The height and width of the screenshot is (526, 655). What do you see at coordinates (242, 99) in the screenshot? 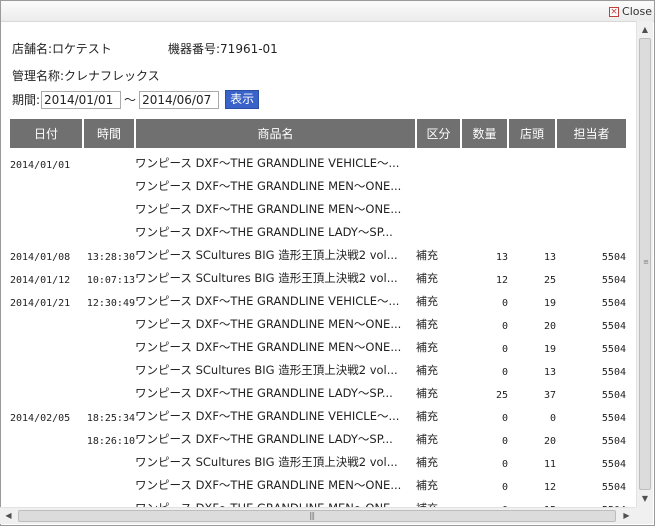
I see `show-button: 表示` at bounding box center [242, 99].